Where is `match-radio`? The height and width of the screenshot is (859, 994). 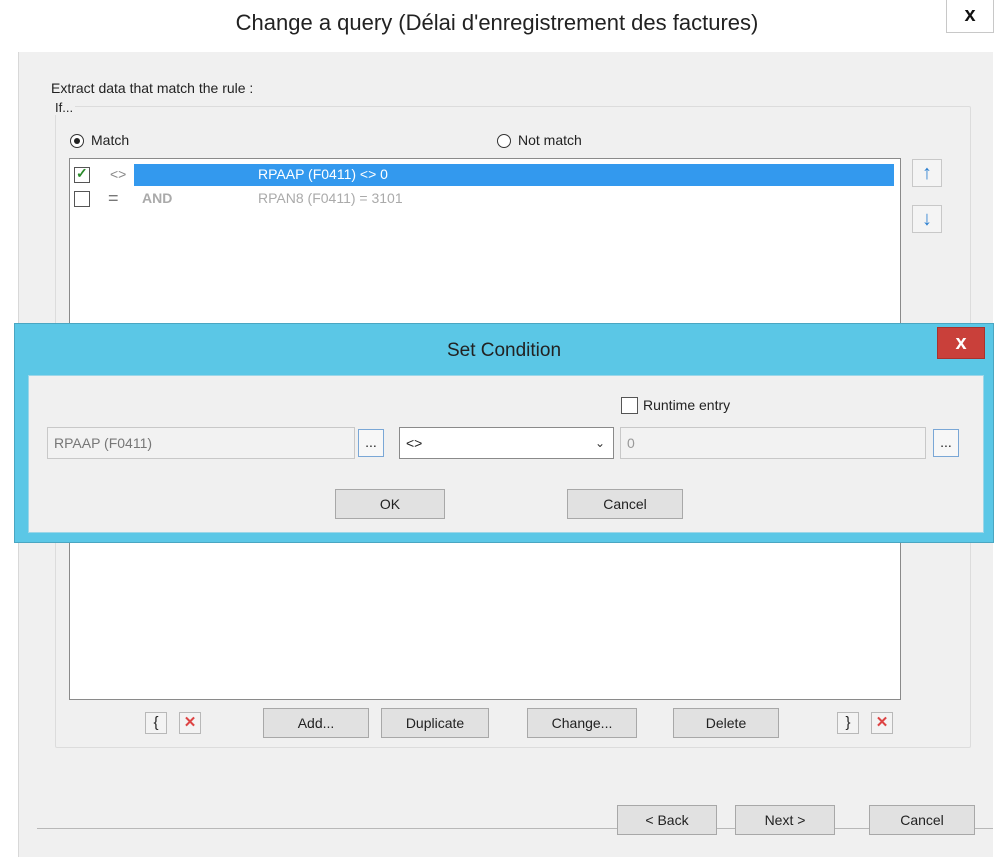
match-radio is located at coordinates (77, 141).